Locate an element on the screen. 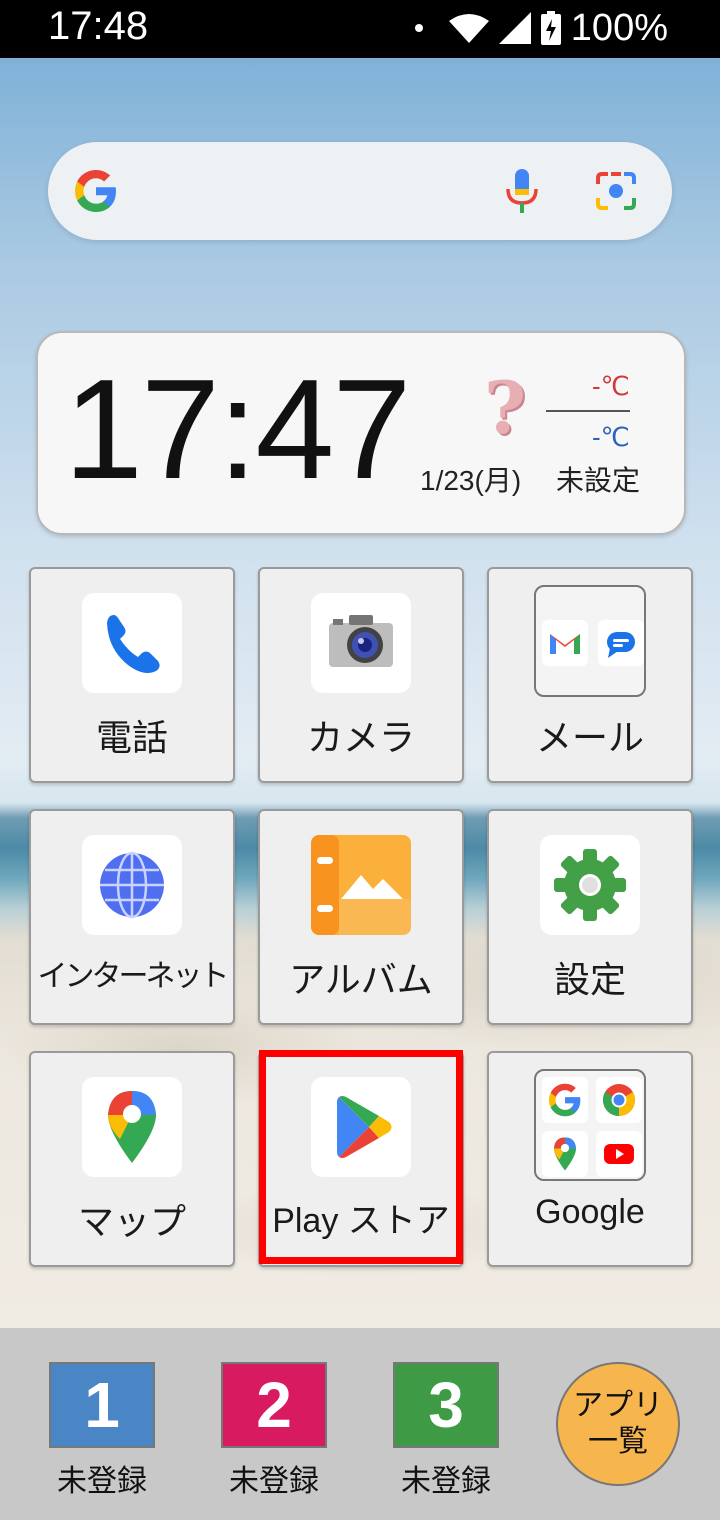 Image resolution: width=720 pixels, height=1520 pixels. temp-low: -℃ is located at coordinates (611, 437).